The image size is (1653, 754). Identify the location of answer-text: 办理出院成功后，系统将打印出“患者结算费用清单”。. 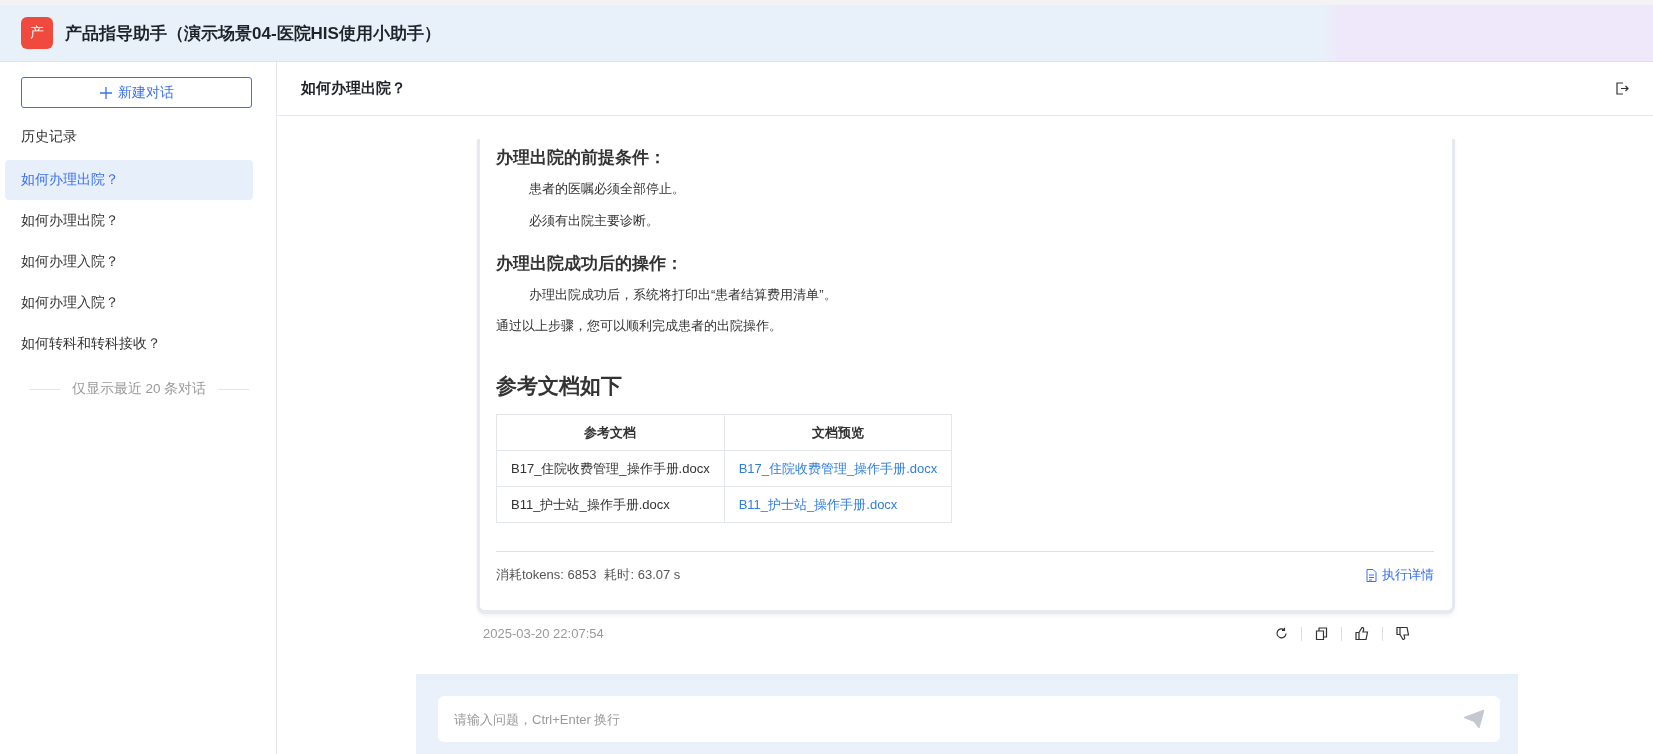
(683, 295).